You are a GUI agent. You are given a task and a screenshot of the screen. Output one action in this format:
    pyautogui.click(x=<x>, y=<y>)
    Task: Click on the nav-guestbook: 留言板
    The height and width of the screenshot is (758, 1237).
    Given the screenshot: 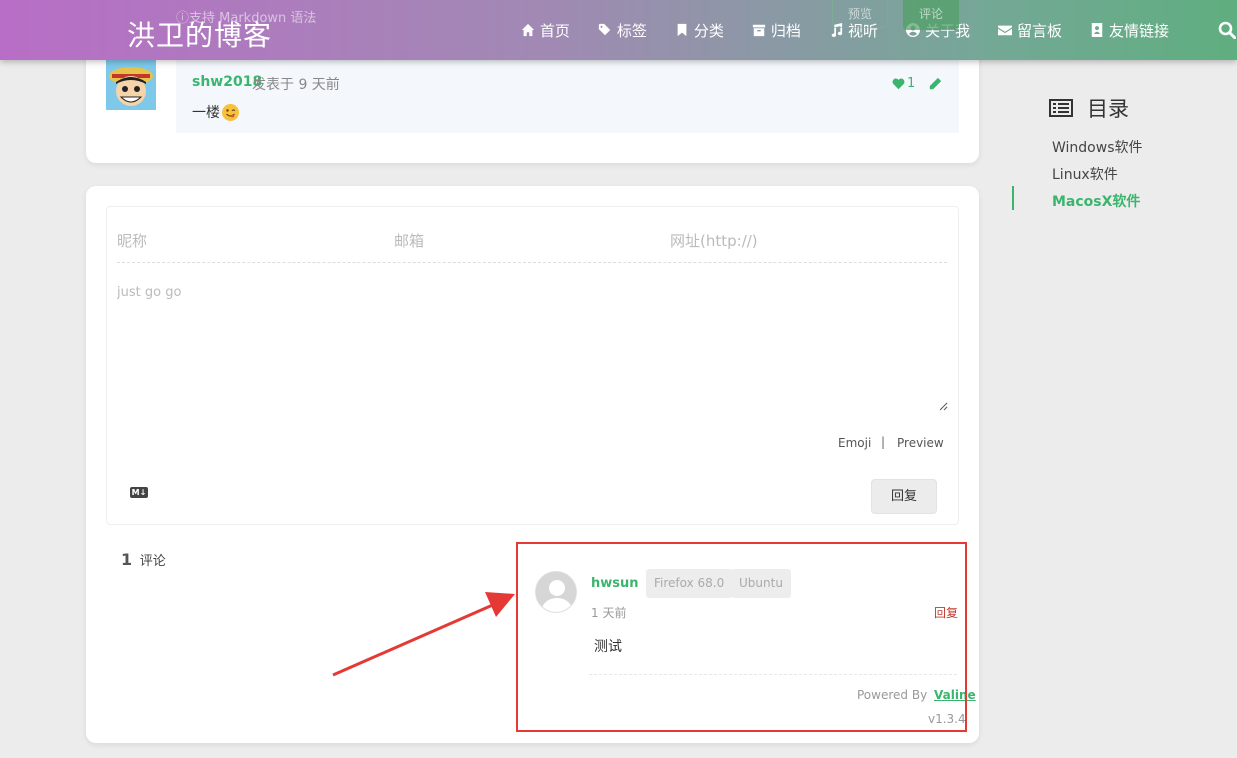 What is the action you would take?
    pyautogui.click(x=1029, y=30)
    